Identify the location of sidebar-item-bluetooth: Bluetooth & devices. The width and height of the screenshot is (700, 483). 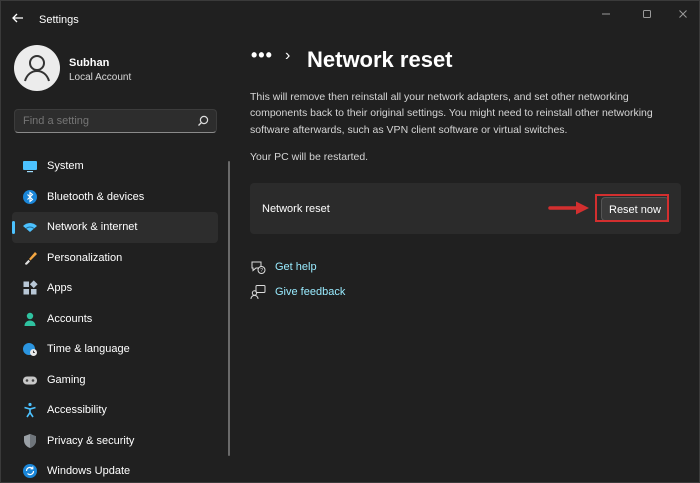
(115, 197).